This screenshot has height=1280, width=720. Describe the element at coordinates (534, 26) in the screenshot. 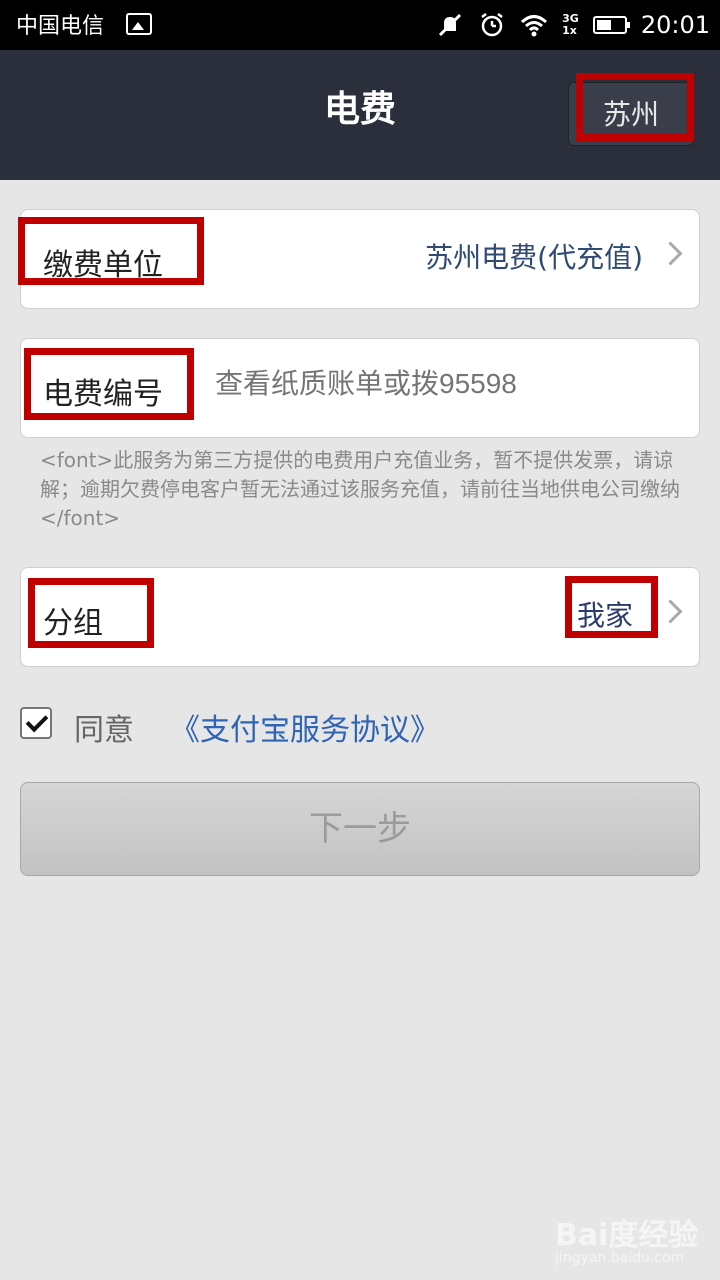

I see `wifi-icon` at that location.